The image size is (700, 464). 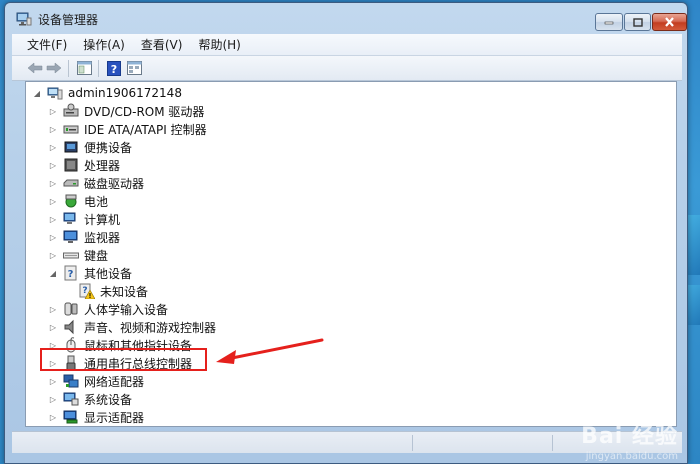 I want to click on tree-item-label: 便携设备, so click(x=108, y=147).